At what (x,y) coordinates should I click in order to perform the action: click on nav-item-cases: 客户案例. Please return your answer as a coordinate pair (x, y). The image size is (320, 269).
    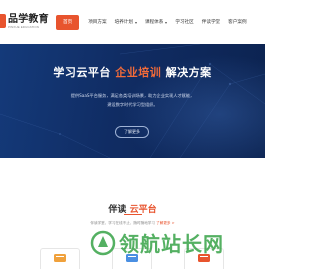
    Looking at the image, I should click on (237, 22).